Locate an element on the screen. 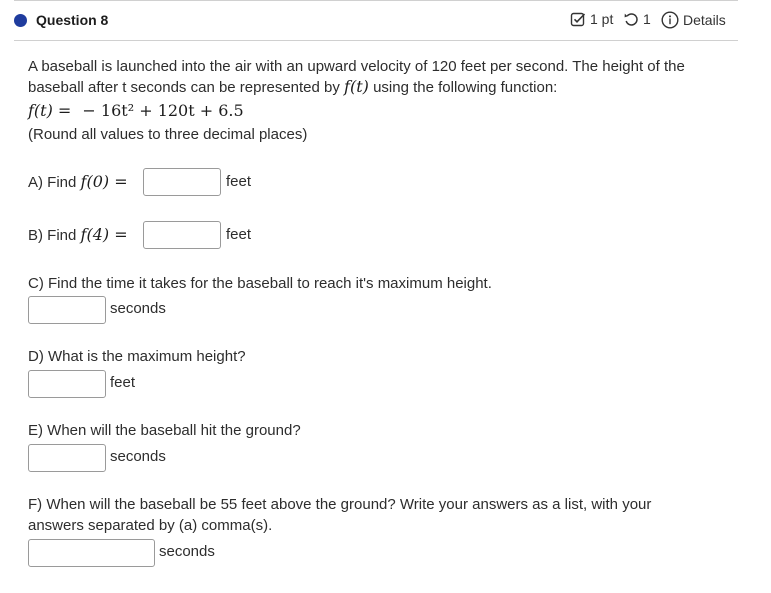 The height and width of the screenshot is (593, 771). question-title: Question 8 is located at coordinates (72, 20).